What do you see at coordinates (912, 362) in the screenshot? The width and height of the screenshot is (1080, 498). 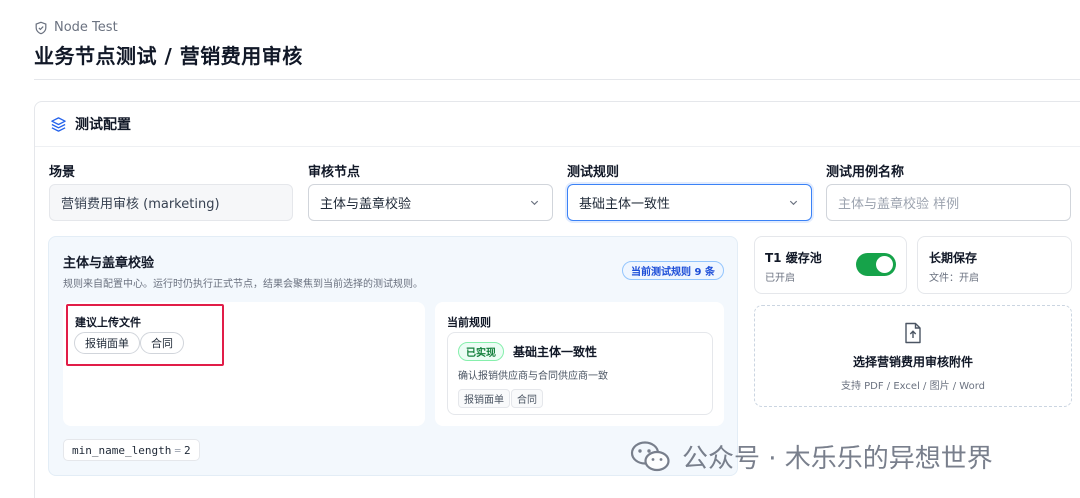 I see `upload-title: 选择营销费用审核附件` at bounding box center [912, 362].